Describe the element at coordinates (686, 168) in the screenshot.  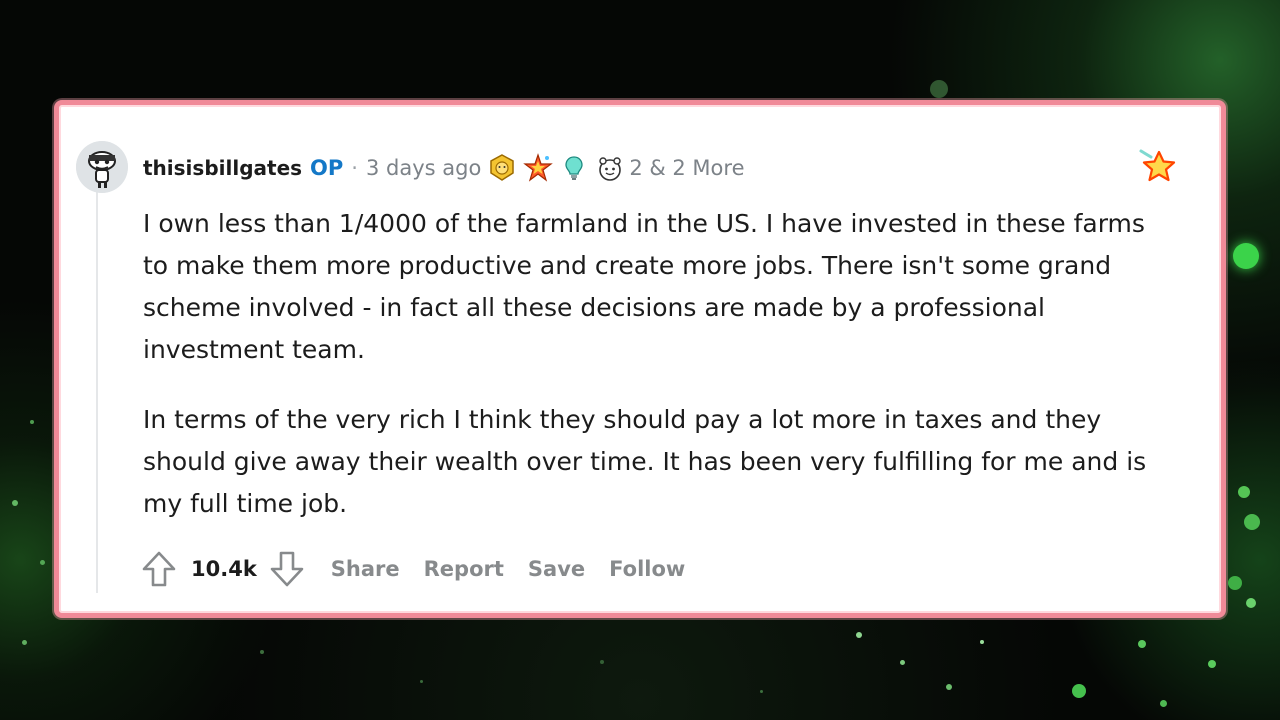
I see `awards-more-count: 2 & 2 More` at that location.